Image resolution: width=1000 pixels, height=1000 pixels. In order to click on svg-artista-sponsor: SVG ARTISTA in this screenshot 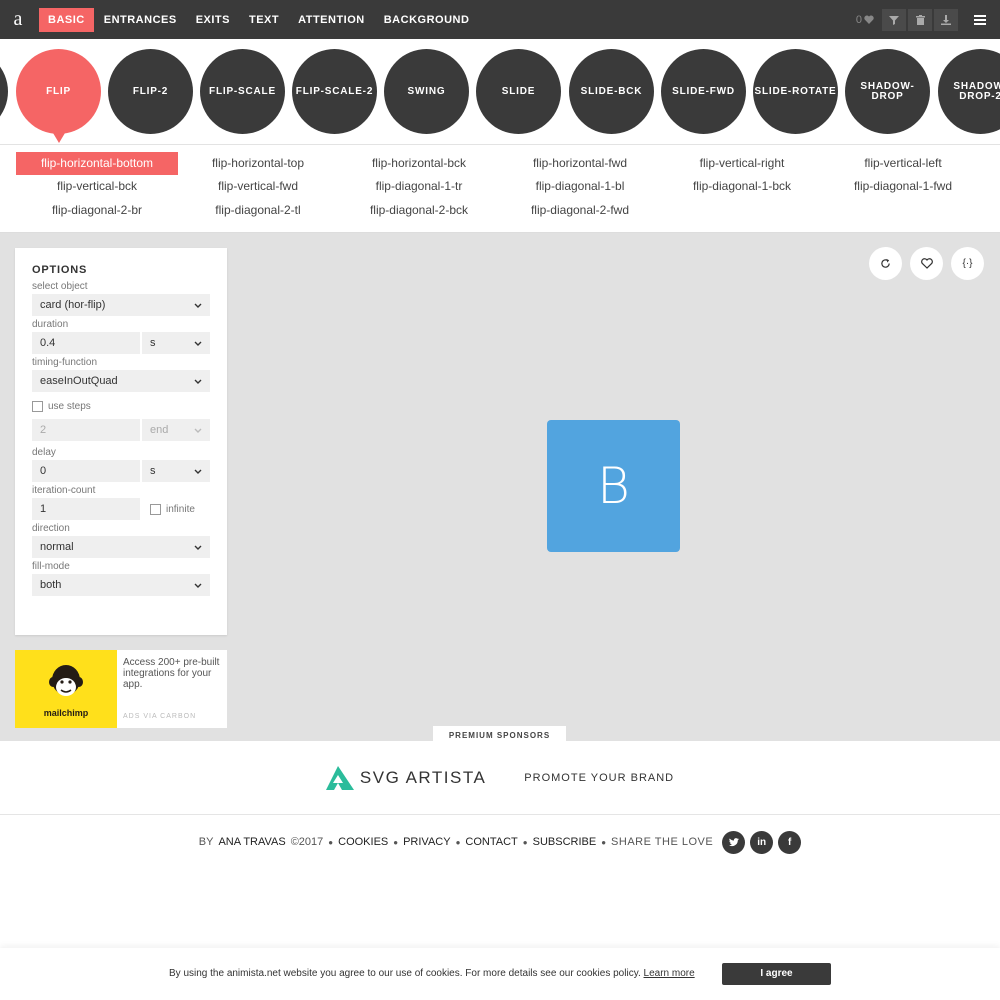, I will do `click(406, 777)`.